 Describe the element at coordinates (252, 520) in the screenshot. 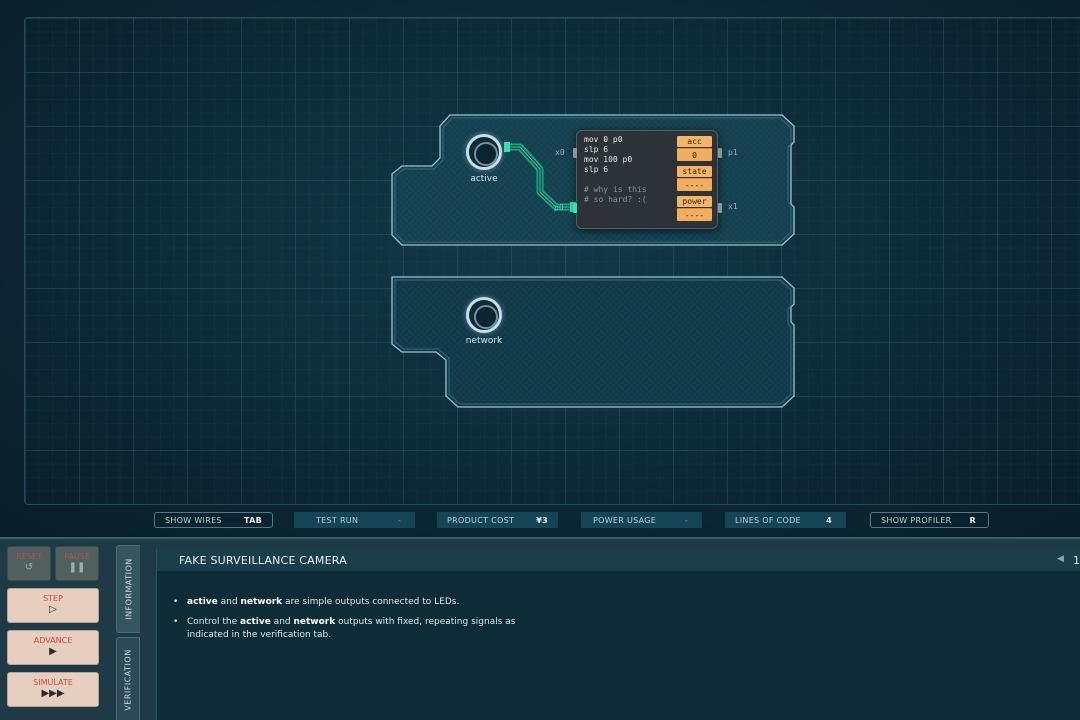

I see `show-wires-key: TAB` at that location.